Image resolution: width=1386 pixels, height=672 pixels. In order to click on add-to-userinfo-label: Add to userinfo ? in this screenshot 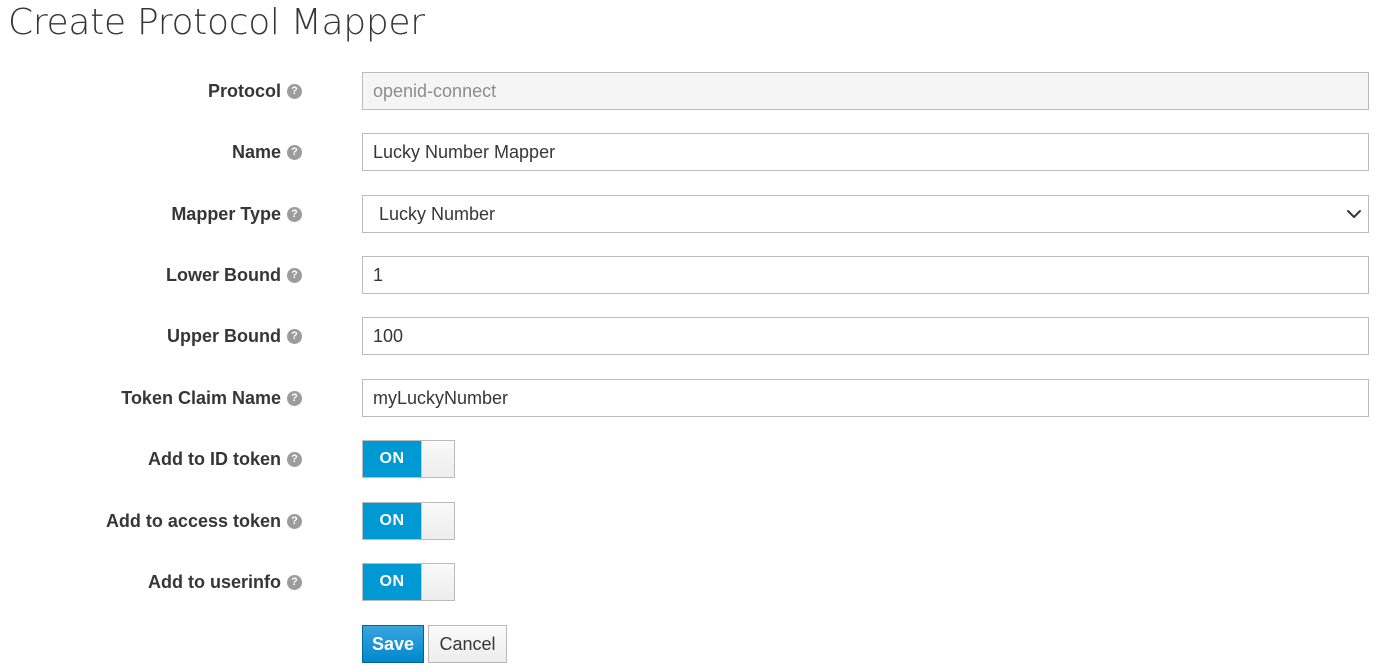, I will do `click(225, 582)`.